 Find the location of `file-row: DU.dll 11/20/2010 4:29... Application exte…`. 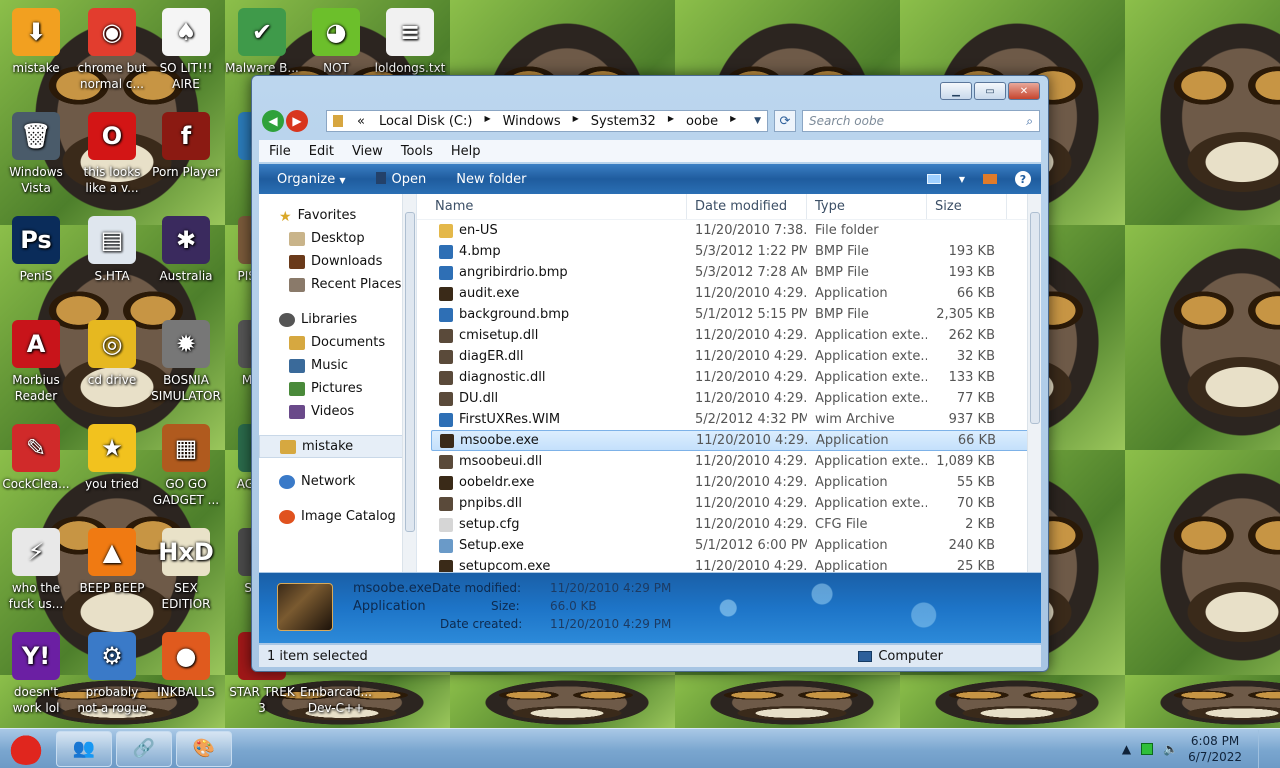

file-row: DU.dll 11/20/2010 4:29... Application exte… is located at coordinates (736, 398).